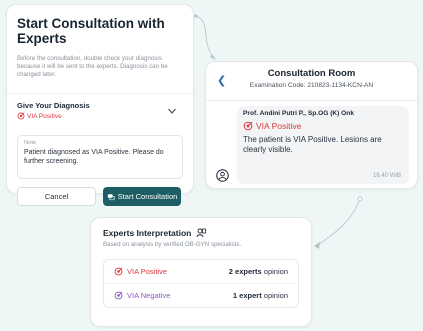 This screenshot has width=423, height=331. I want to click on list-item: VIA Positive 2 experts opinion, so click(201, 271).